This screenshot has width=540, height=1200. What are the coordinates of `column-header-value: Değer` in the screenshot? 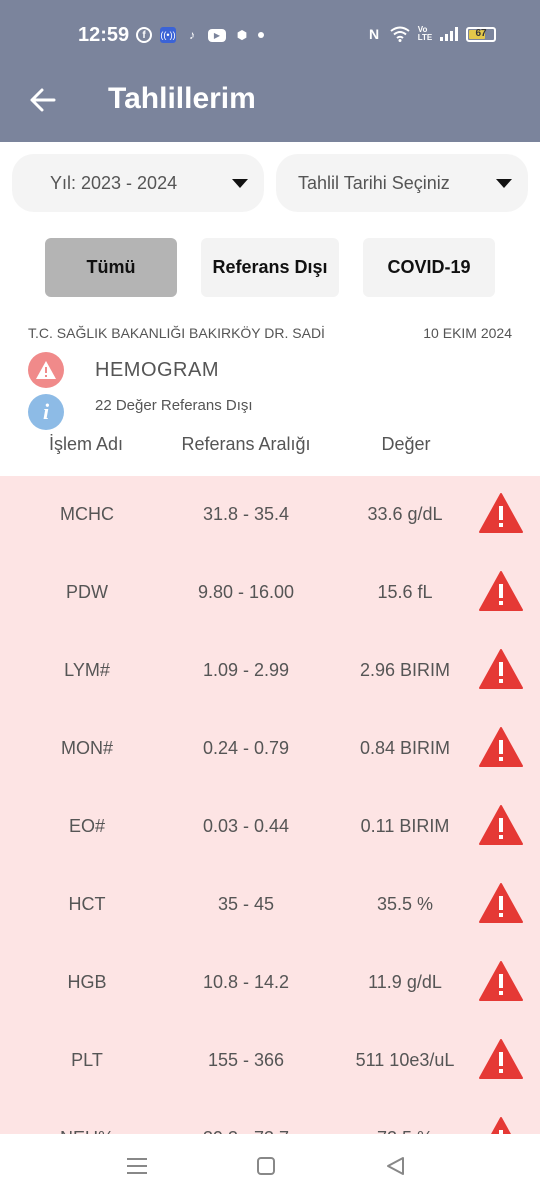 It's located at (406, 444).